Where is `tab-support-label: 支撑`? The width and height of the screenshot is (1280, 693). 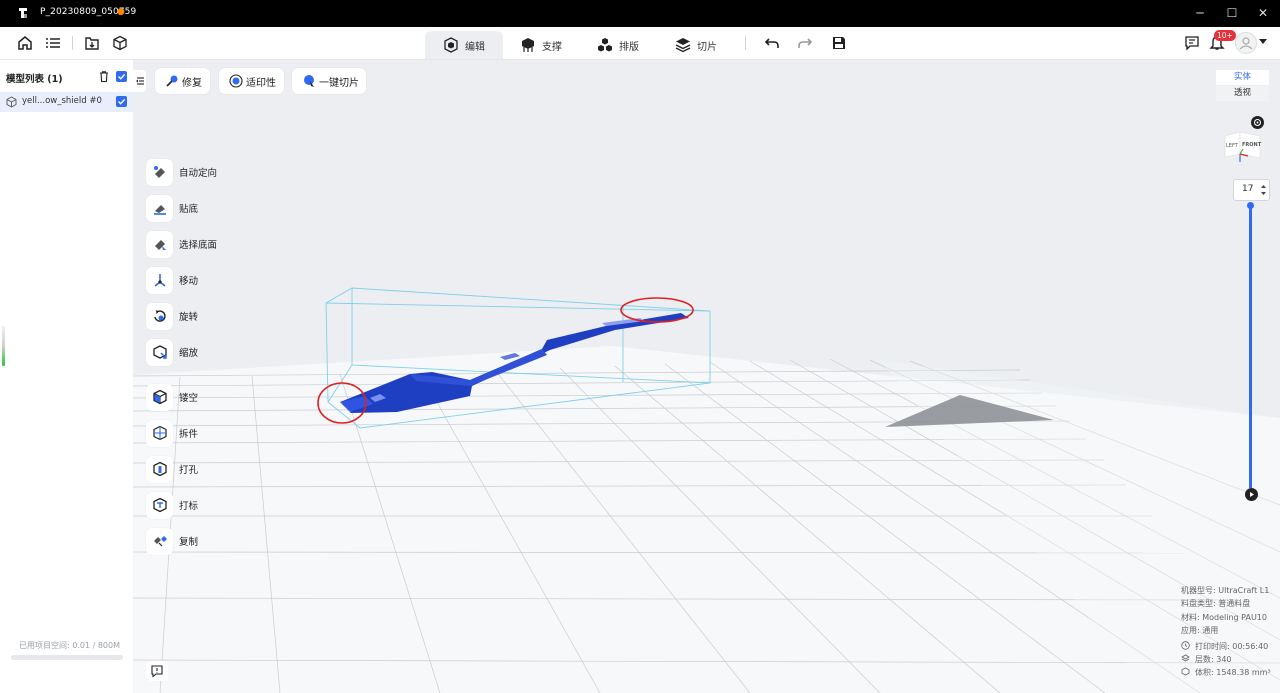
tab-support-label: 支撑 is located at coordinates (552, 47).